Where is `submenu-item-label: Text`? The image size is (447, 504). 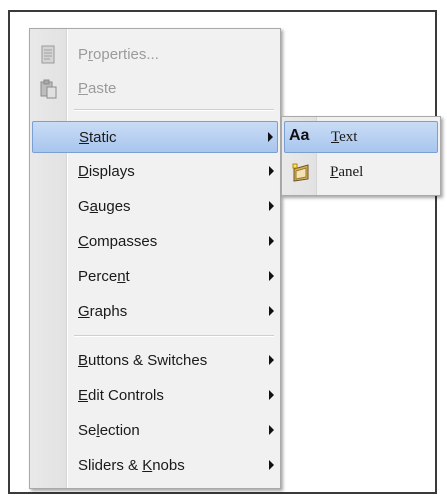
submenu-item-label: Text is located at coordinates (344, 137).